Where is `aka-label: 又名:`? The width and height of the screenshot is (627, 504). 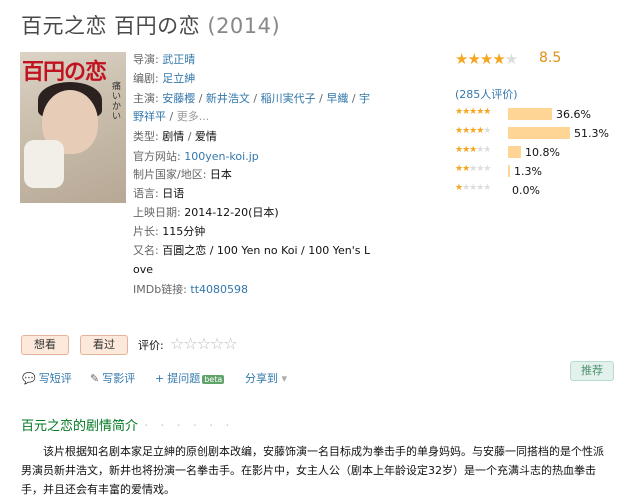 aka-label: 又名: is located at coordinates (146, 250).